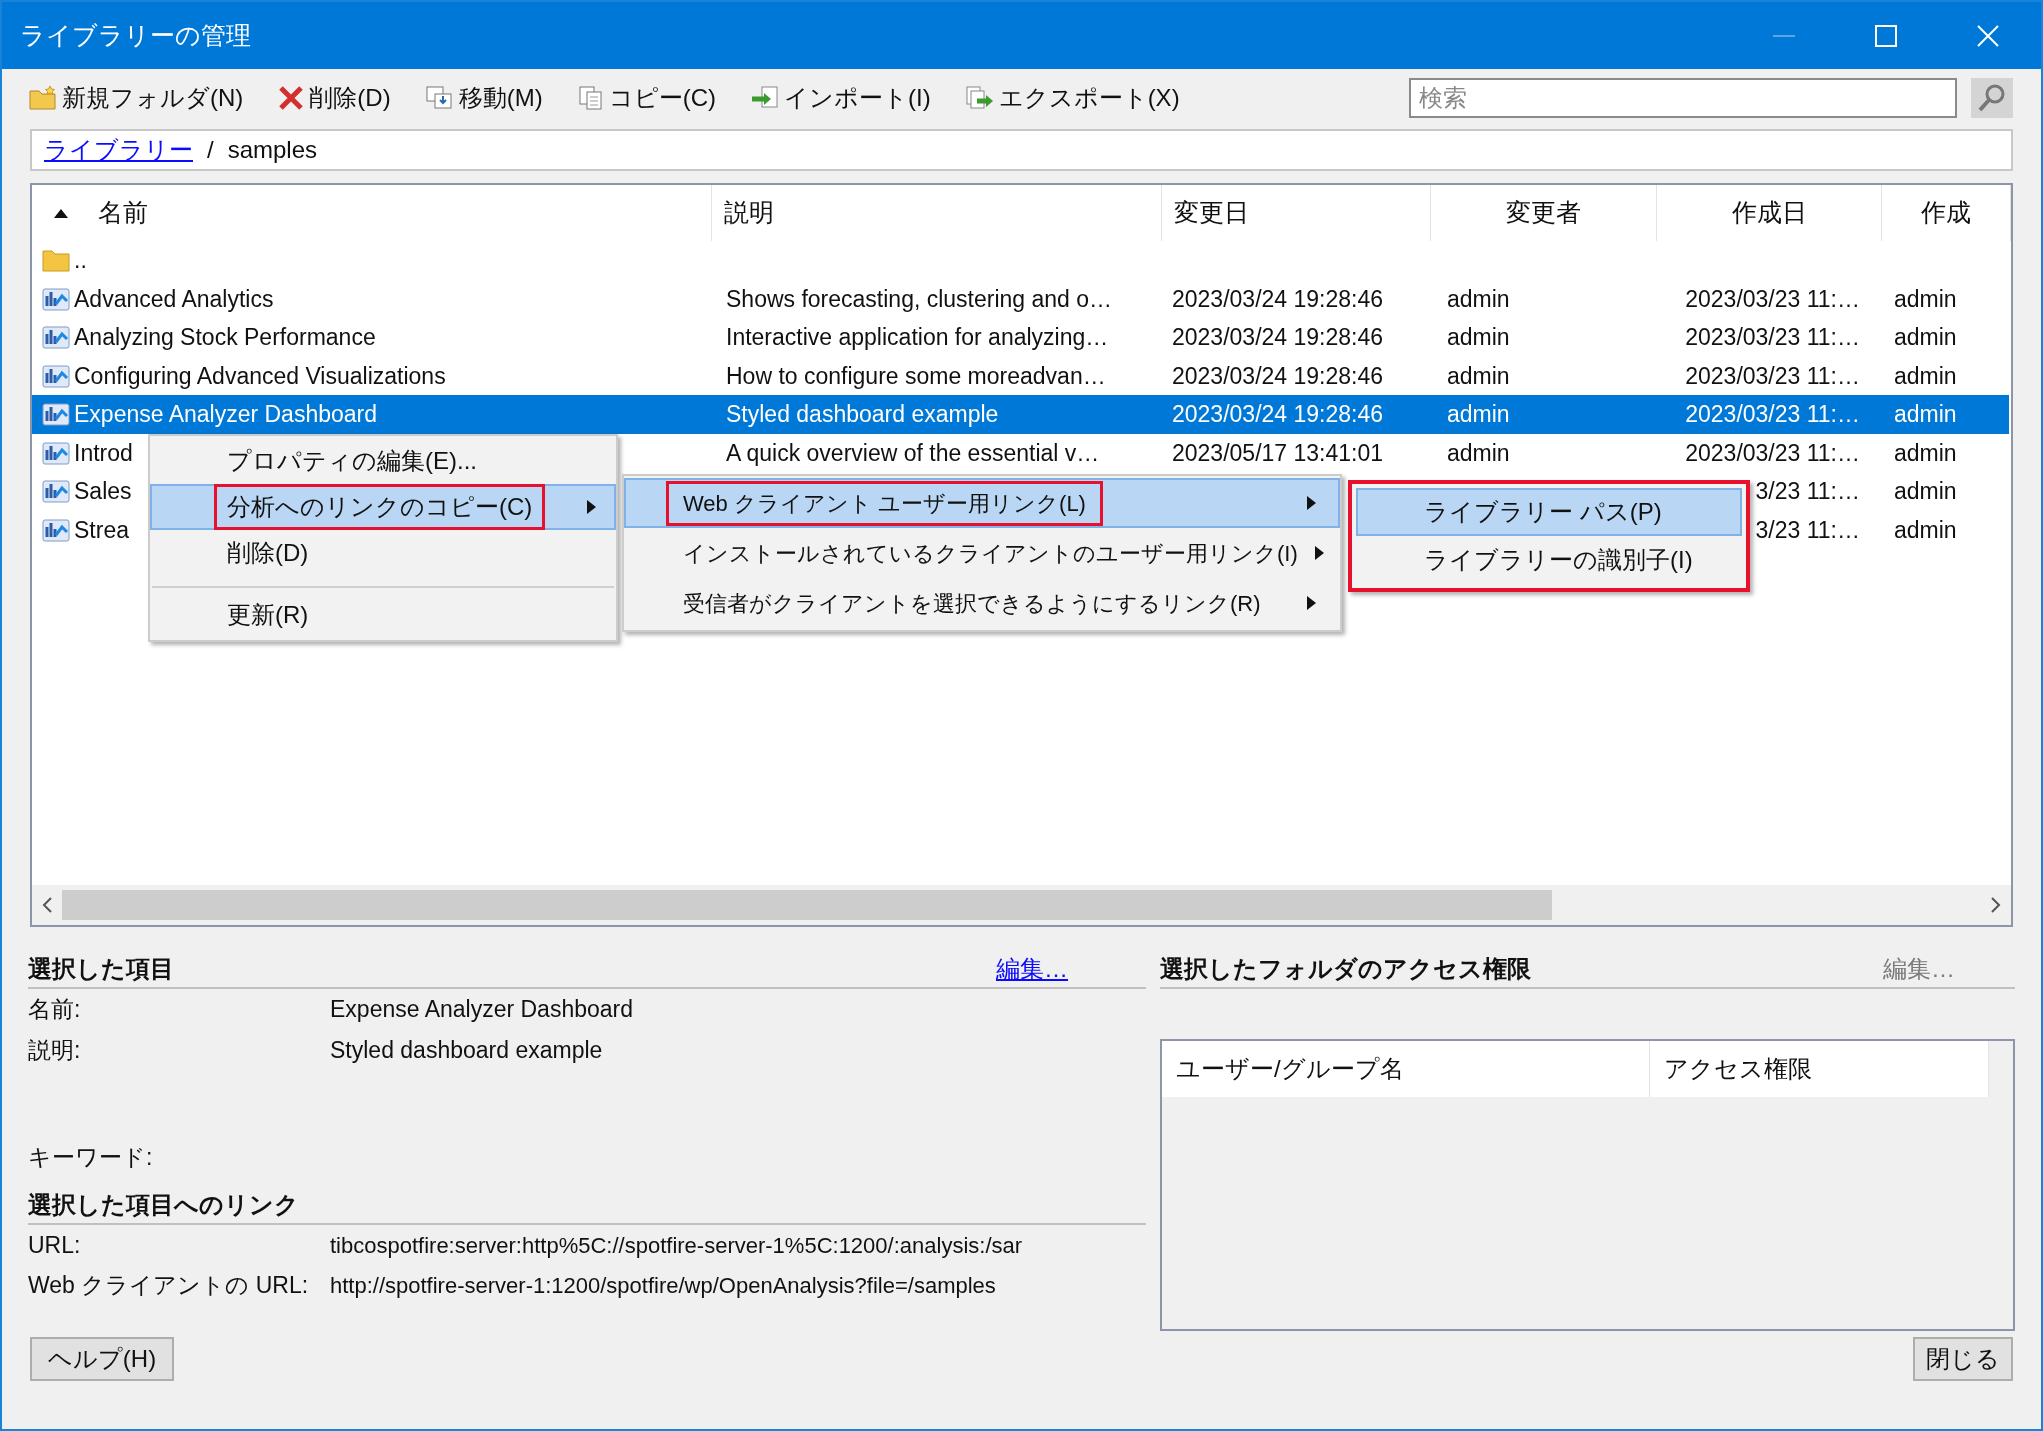 The height and width of the screenshot is (1431, 2043). I want to click on menu-item: 削除(D), so click(383, 553).